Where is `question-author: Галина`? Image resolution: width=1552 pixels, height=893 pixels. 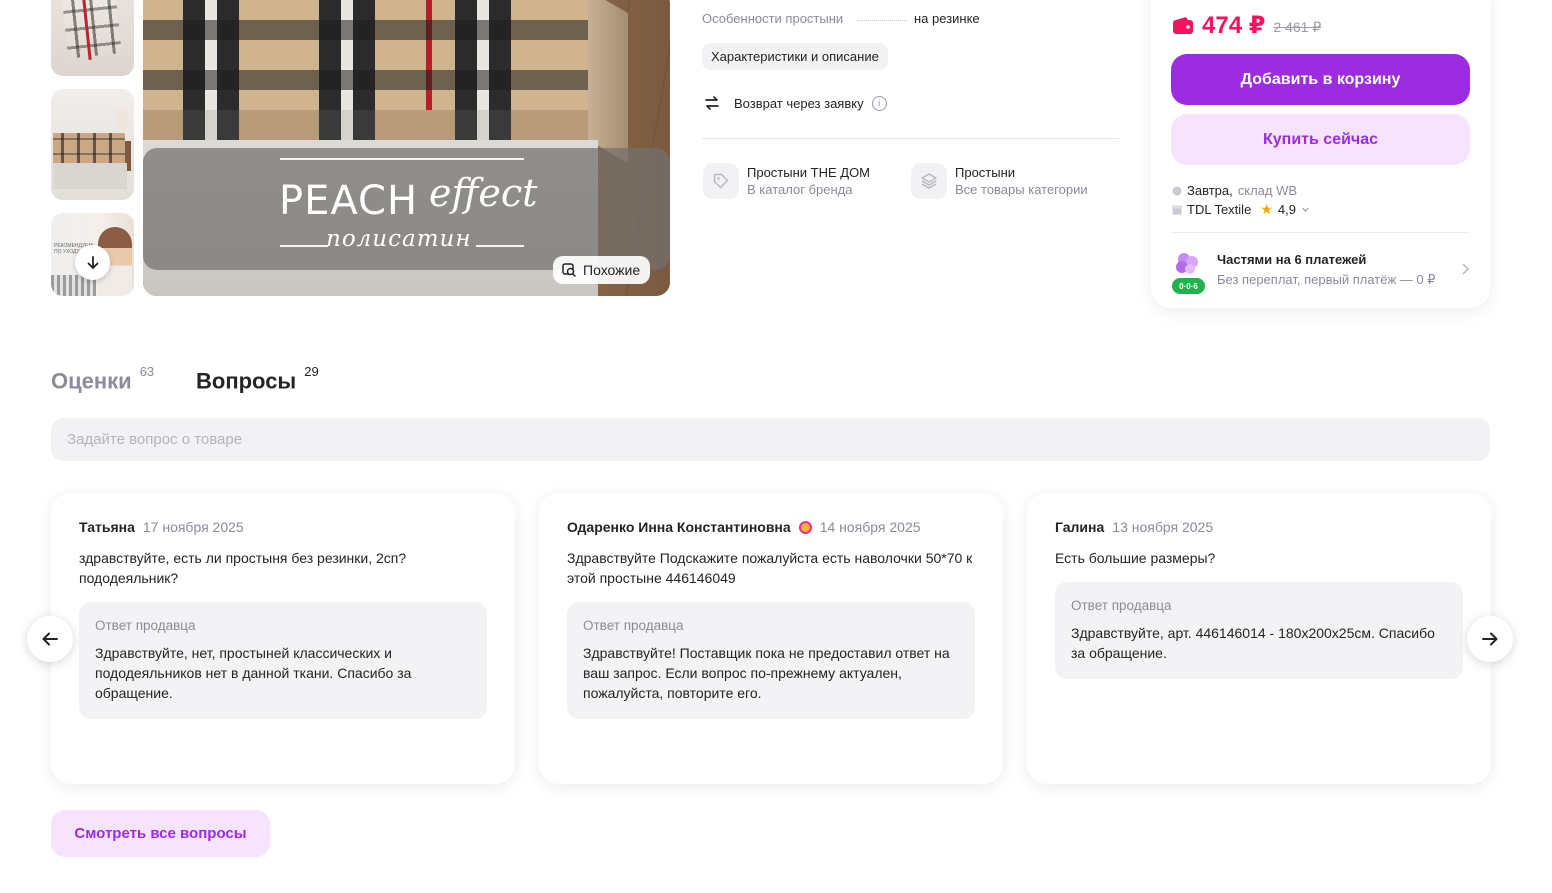
question-author: Галина is located at coordinates (1080, 527).